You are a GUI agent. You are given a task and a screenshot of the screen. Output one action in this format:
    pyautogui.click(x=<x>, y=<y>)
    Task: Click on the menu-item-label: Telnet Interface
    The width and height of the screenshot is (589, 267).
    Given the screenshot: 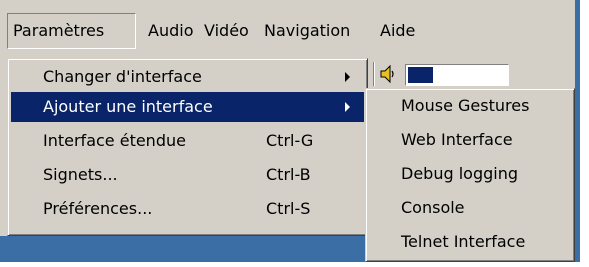 What is the action you would take?
    pyautogui.click(x=463, y=241)
    